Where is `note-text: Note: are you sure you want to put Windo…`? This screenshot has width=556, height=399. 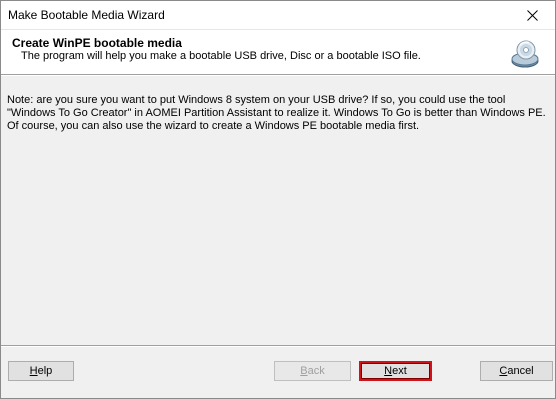
note-text: Note: are you sure you want to put Windo… is located at coordinates (276, 113).